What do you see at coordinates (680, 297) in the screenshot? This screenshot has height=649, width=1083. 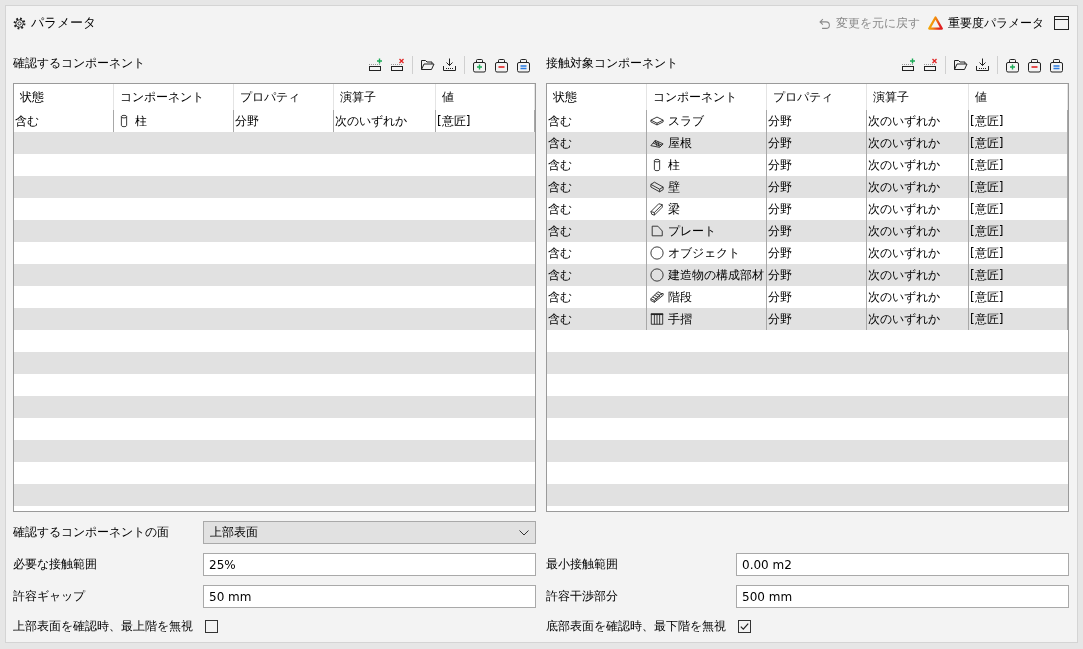 I see `component-name: 階段` at bounding box center [680, 297].